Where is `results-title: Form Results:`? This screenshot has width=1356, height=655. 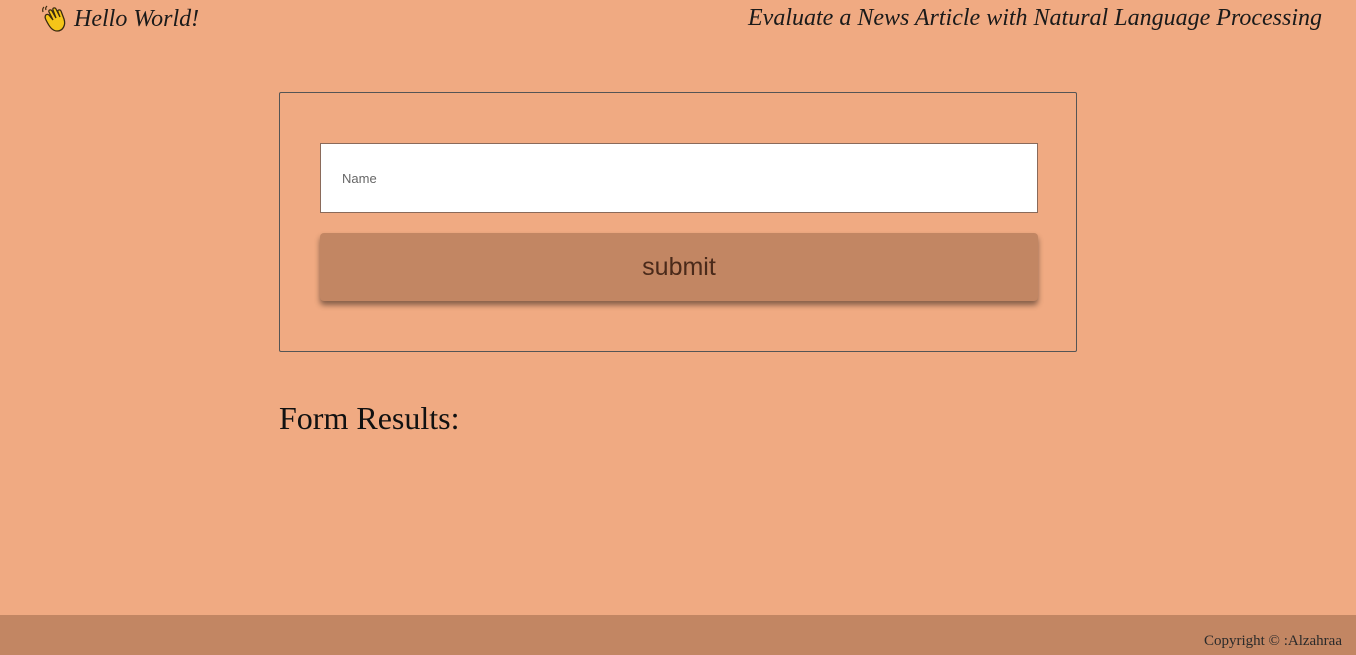 results-title: Form Results: is located at coordinates (369, 418).